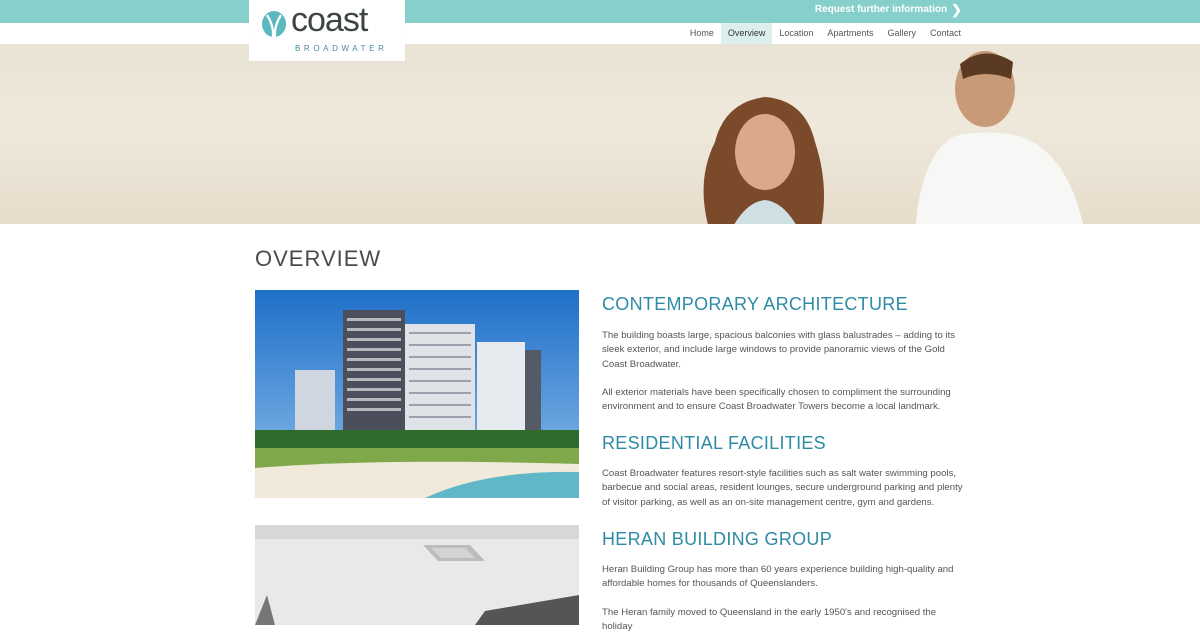 This screenshot has width=1200, height=635. I want to click on nav-item-location: Location, so click(796, 33).